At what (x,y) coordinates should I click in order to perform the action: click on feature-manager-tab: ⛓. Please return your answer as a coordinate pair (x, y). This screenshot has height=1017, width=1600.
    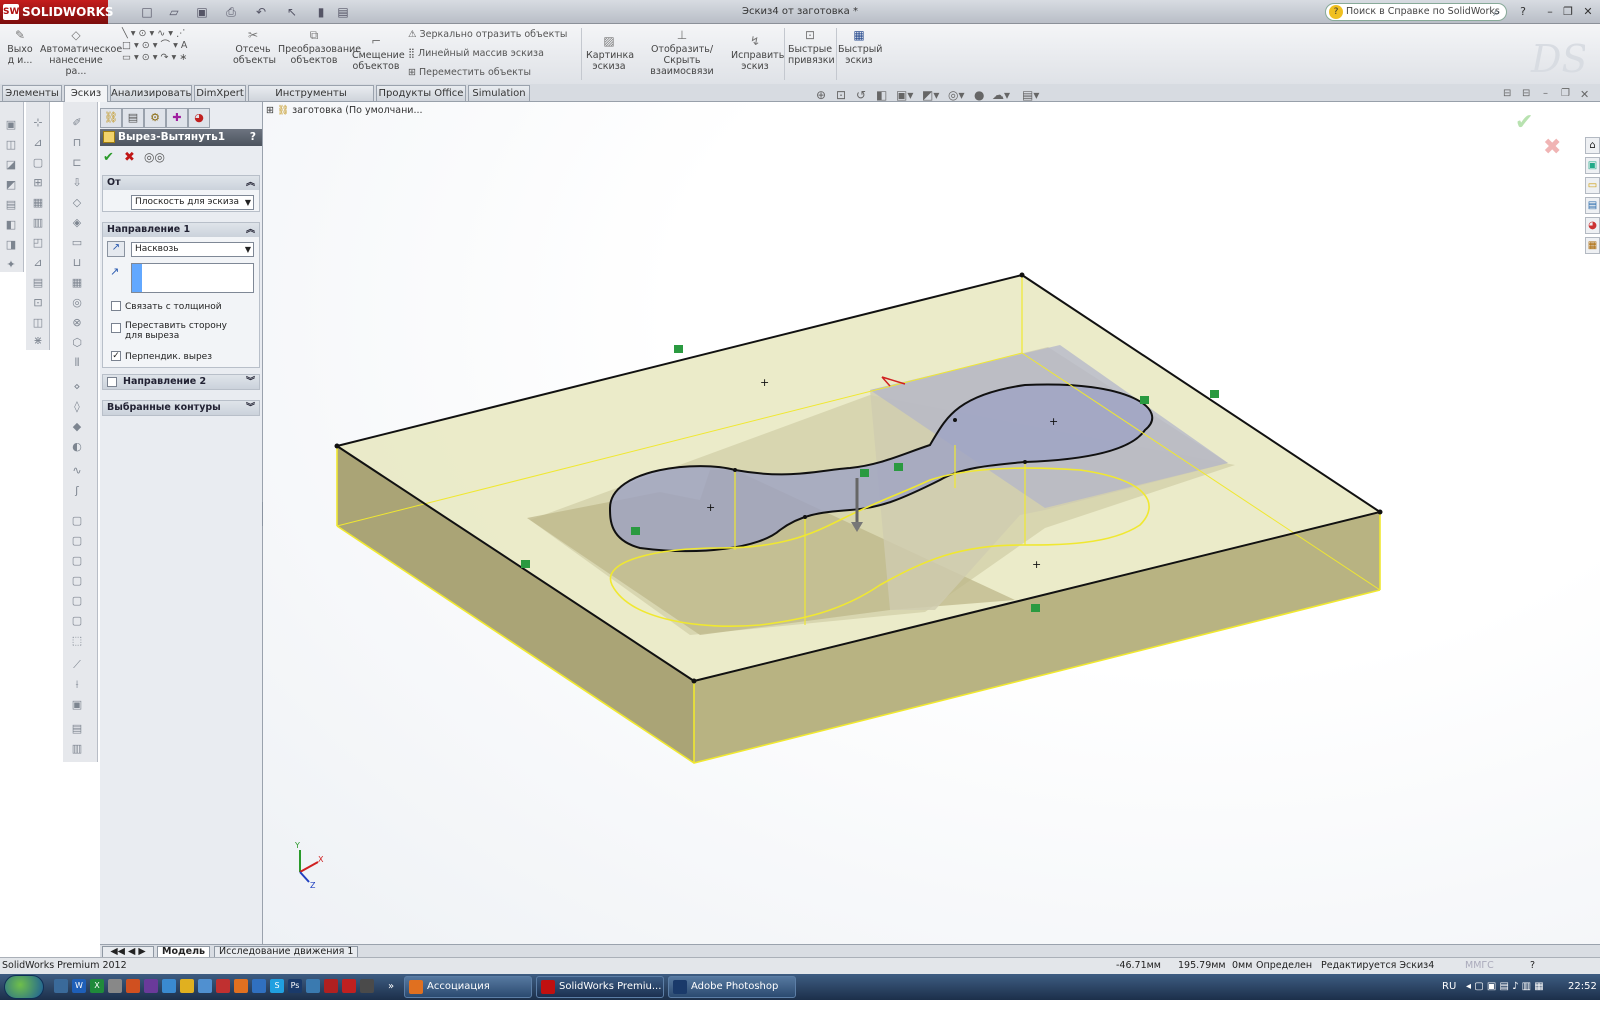
    Looking at the image, I should click on (111, 118).